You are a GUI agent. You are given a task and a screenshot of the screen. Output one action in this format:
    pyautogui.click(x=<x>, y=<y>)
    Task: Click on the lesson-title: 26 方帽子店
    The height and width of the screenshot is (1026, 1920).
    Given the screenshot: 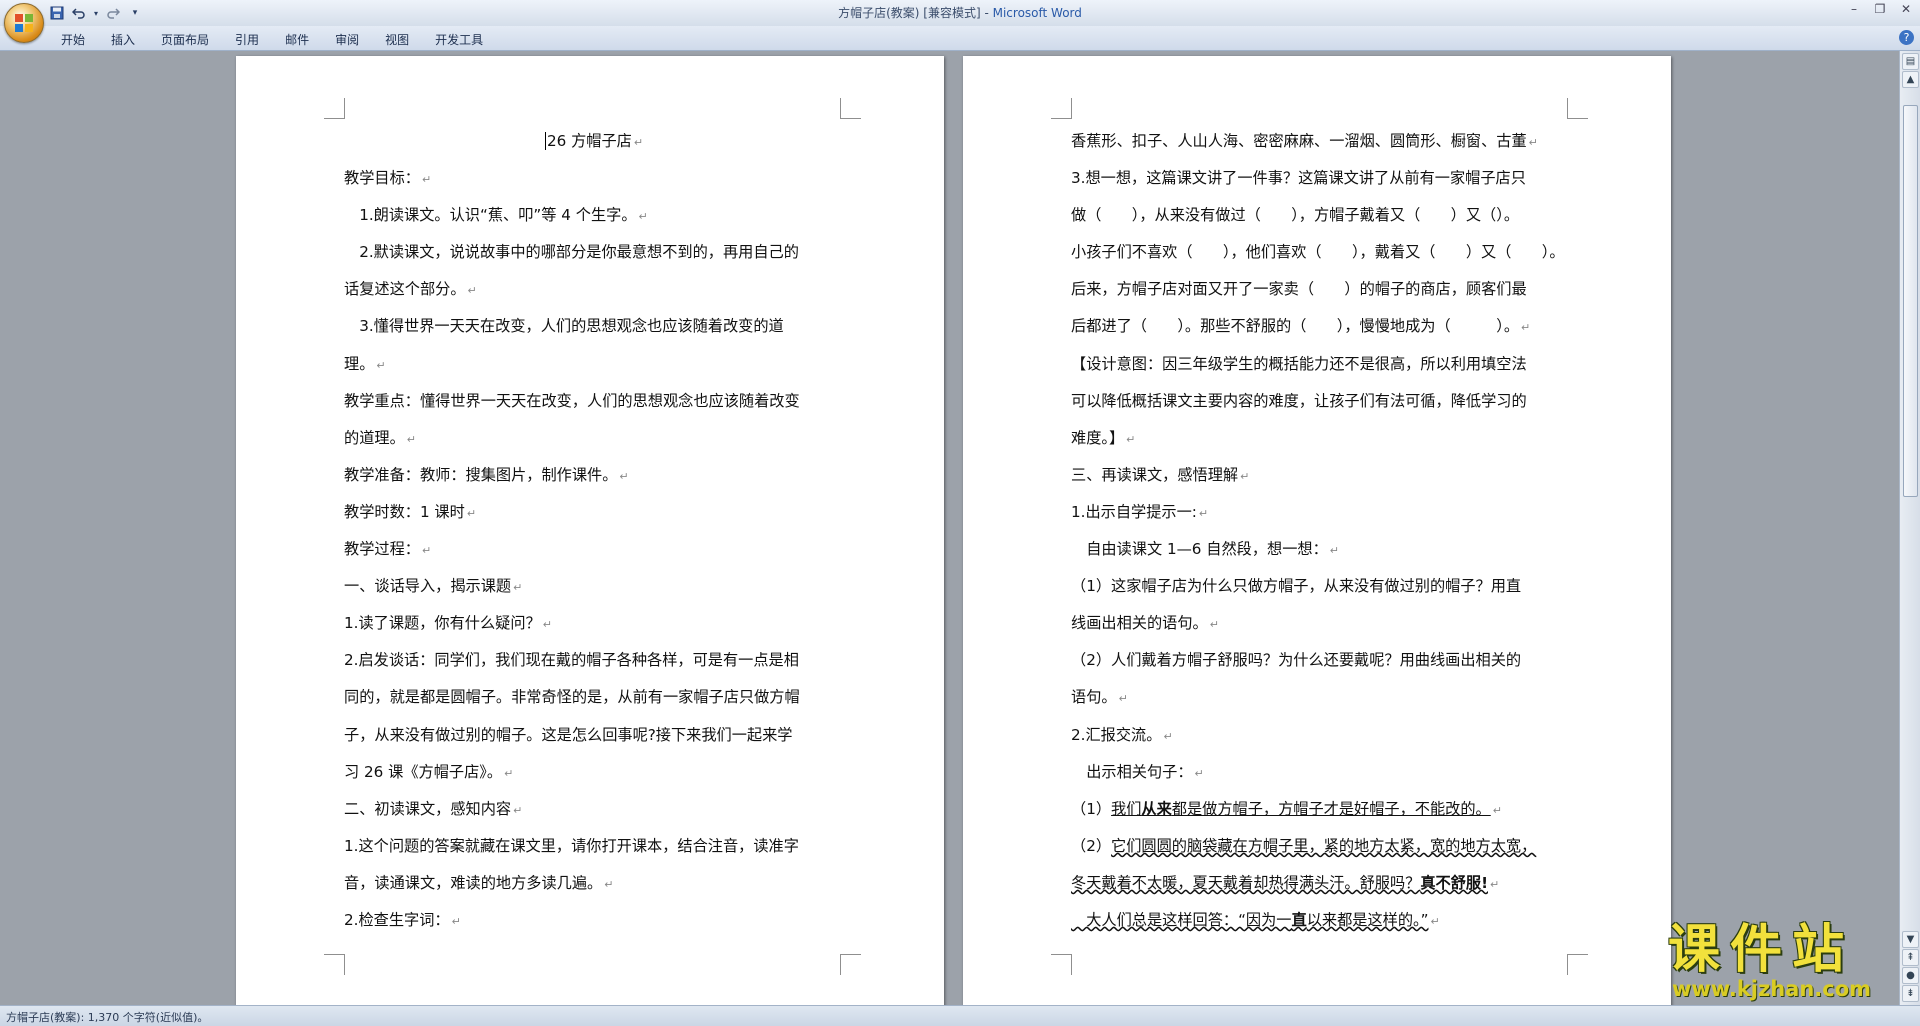 What is the action you would take?
    pyautogui.click(x=589, y=141)
    